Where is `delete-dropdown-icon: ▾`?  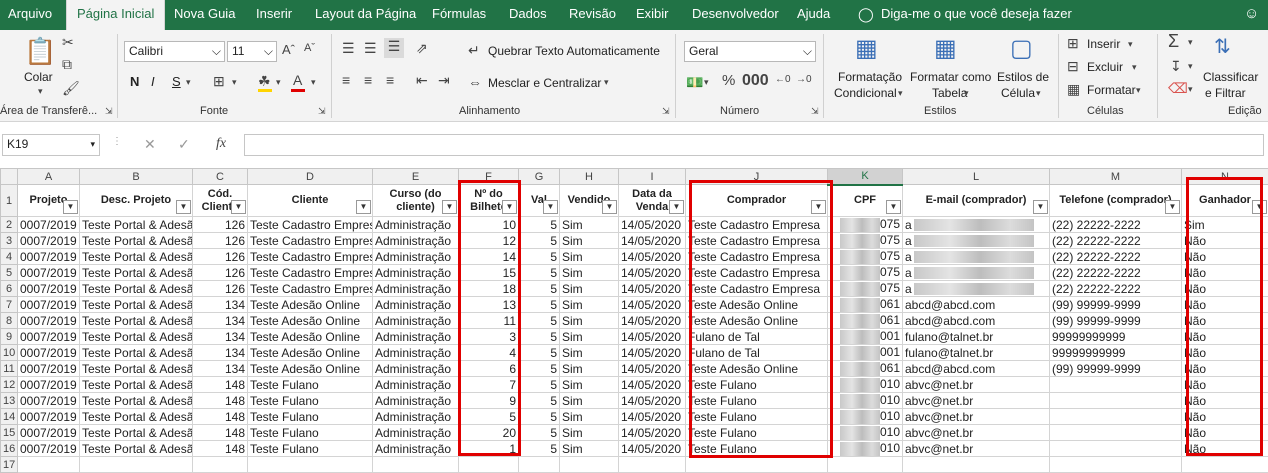 delete-dropdown-icon: ▾ is located at coordinates (1134, 67).